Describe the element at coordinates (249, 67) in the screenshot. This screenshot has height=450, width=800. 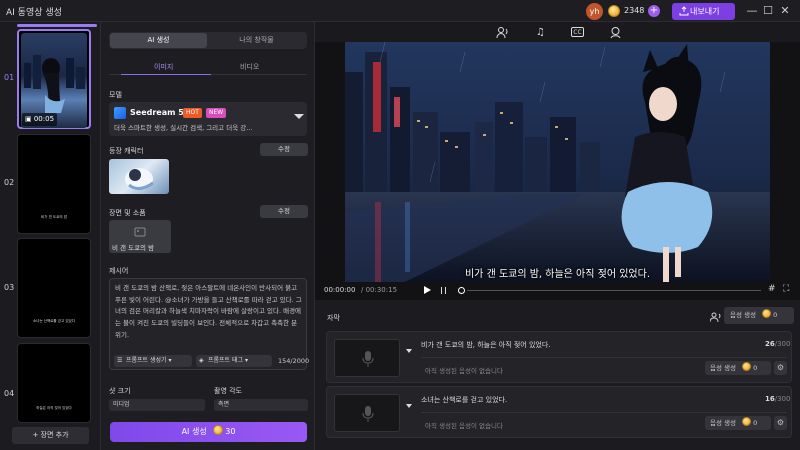
I see `subtab-video: 비디오` at that location.